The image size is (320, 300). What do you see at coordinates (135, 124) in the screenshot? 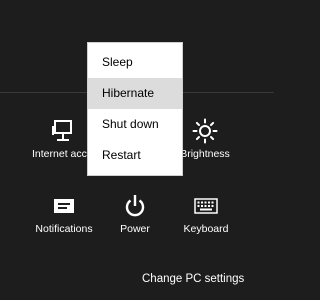
I see `power-menu-shut-down: Shut down` at bounding box center [135, 124].